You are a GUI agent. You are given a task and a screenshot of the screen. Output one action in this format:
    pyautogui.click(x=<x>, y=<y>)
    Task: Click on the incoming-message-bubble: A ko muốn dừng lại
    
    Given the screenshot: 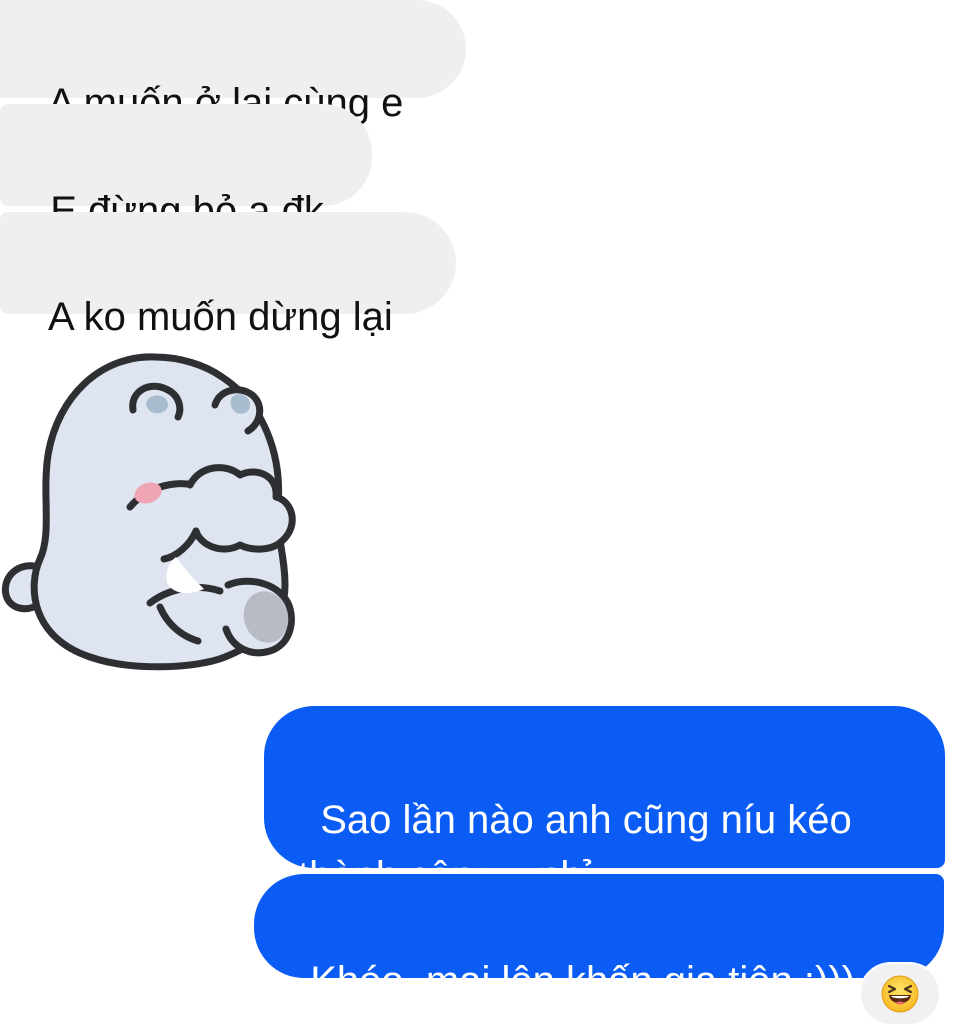 What is the action you would take?
    pyautogui.click(x=228, y=275)
    